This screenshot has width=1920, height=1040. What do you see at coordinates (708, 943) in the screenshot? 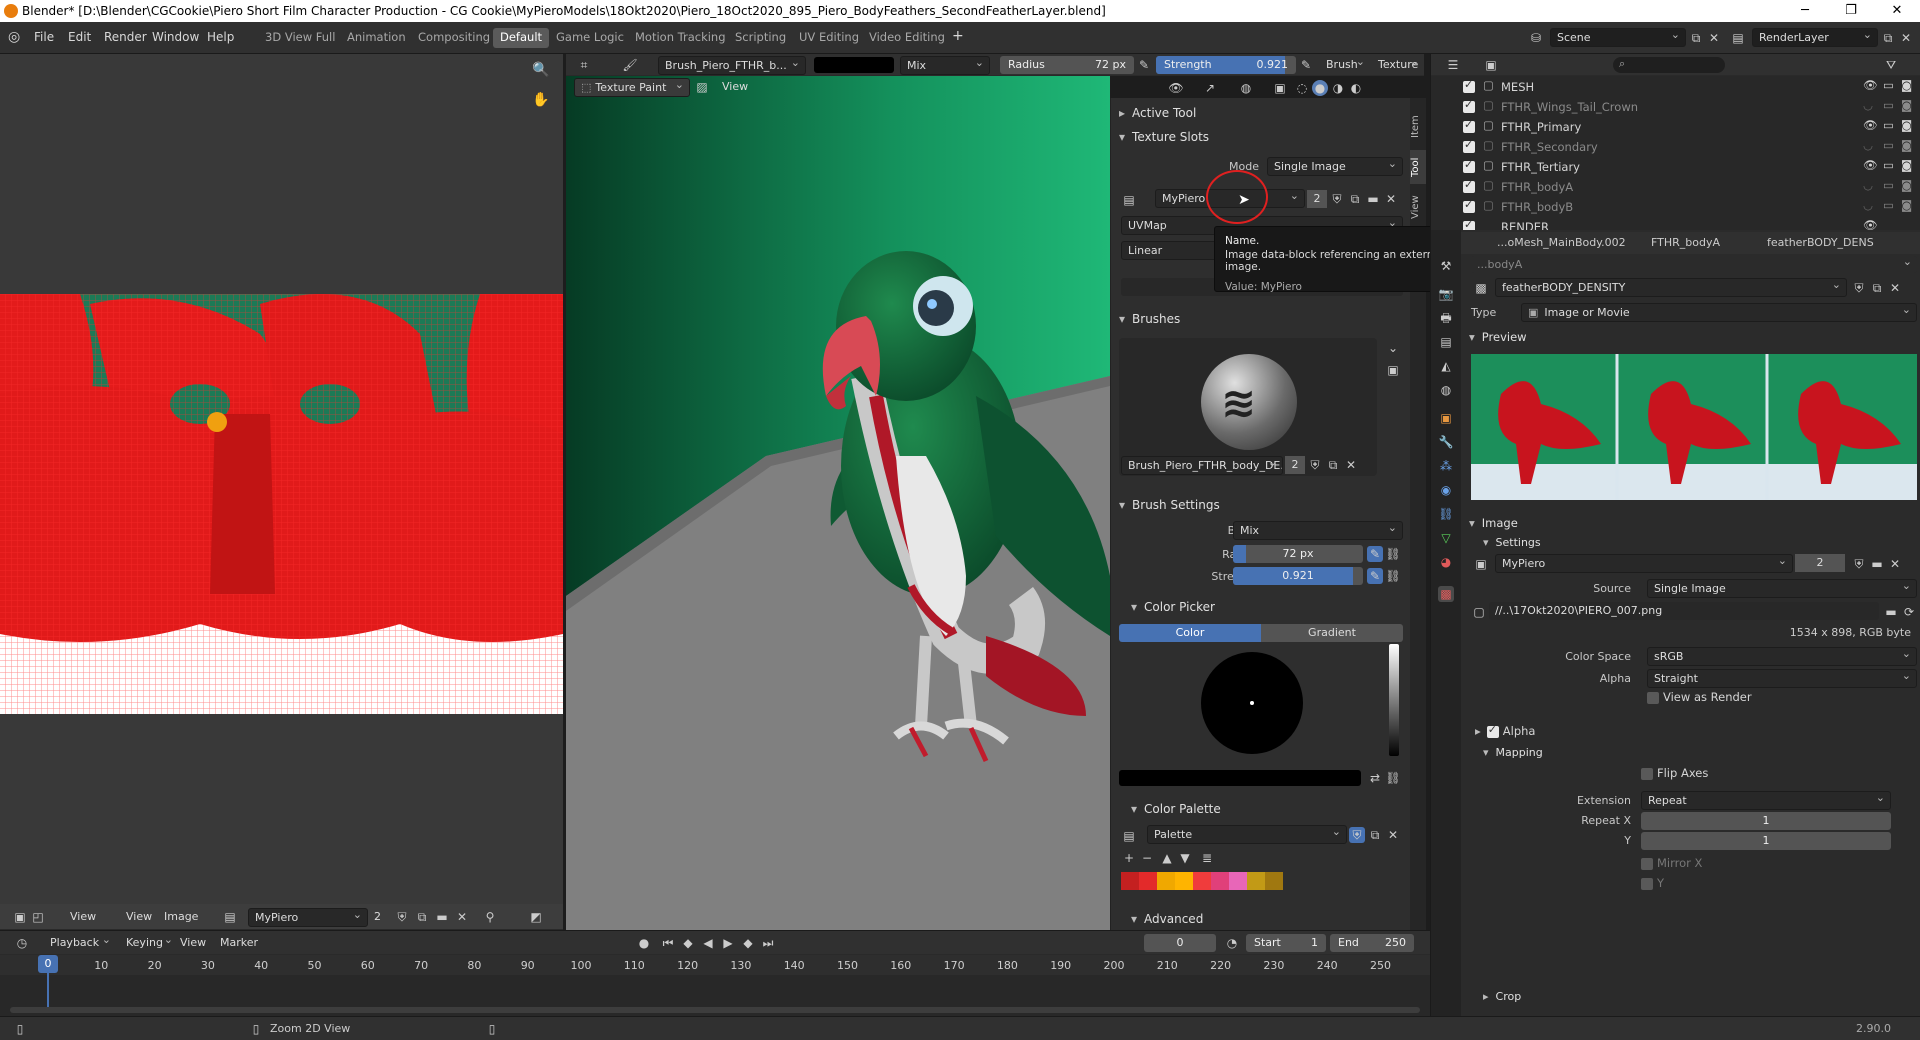
I see `play-reverse-icon: ◀` at bounding box center [708, 943].